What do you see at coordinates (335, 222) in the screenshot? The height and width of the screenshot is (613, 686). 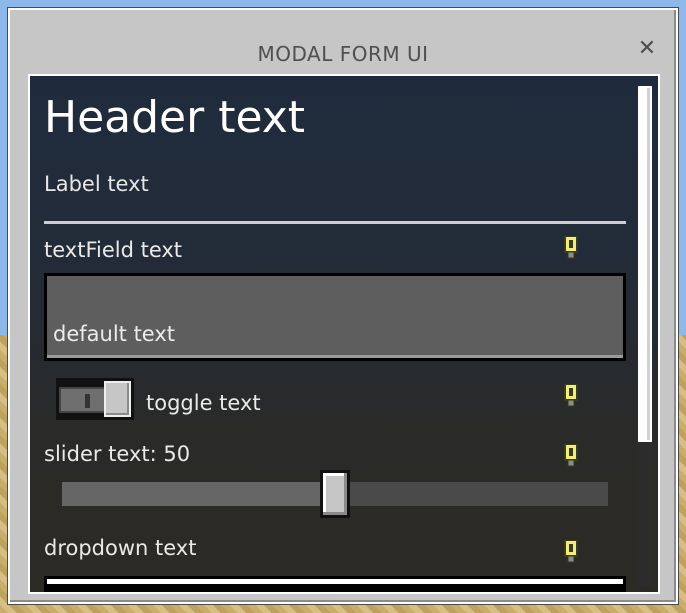 I see `divider` at bounding box center [335, 222].